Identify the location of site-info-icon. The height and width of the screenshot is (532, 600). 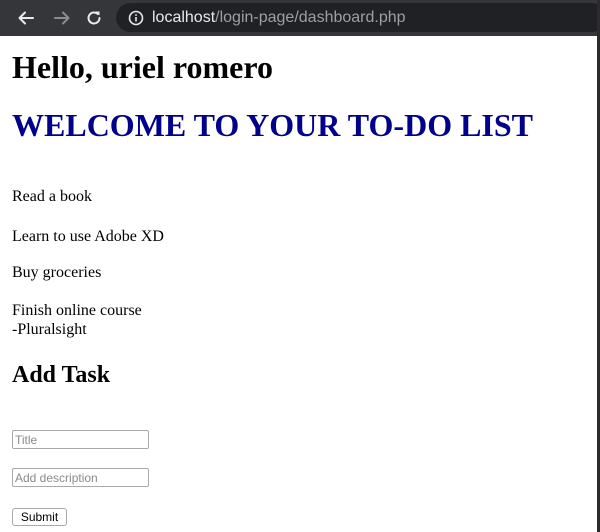
(136, 18).